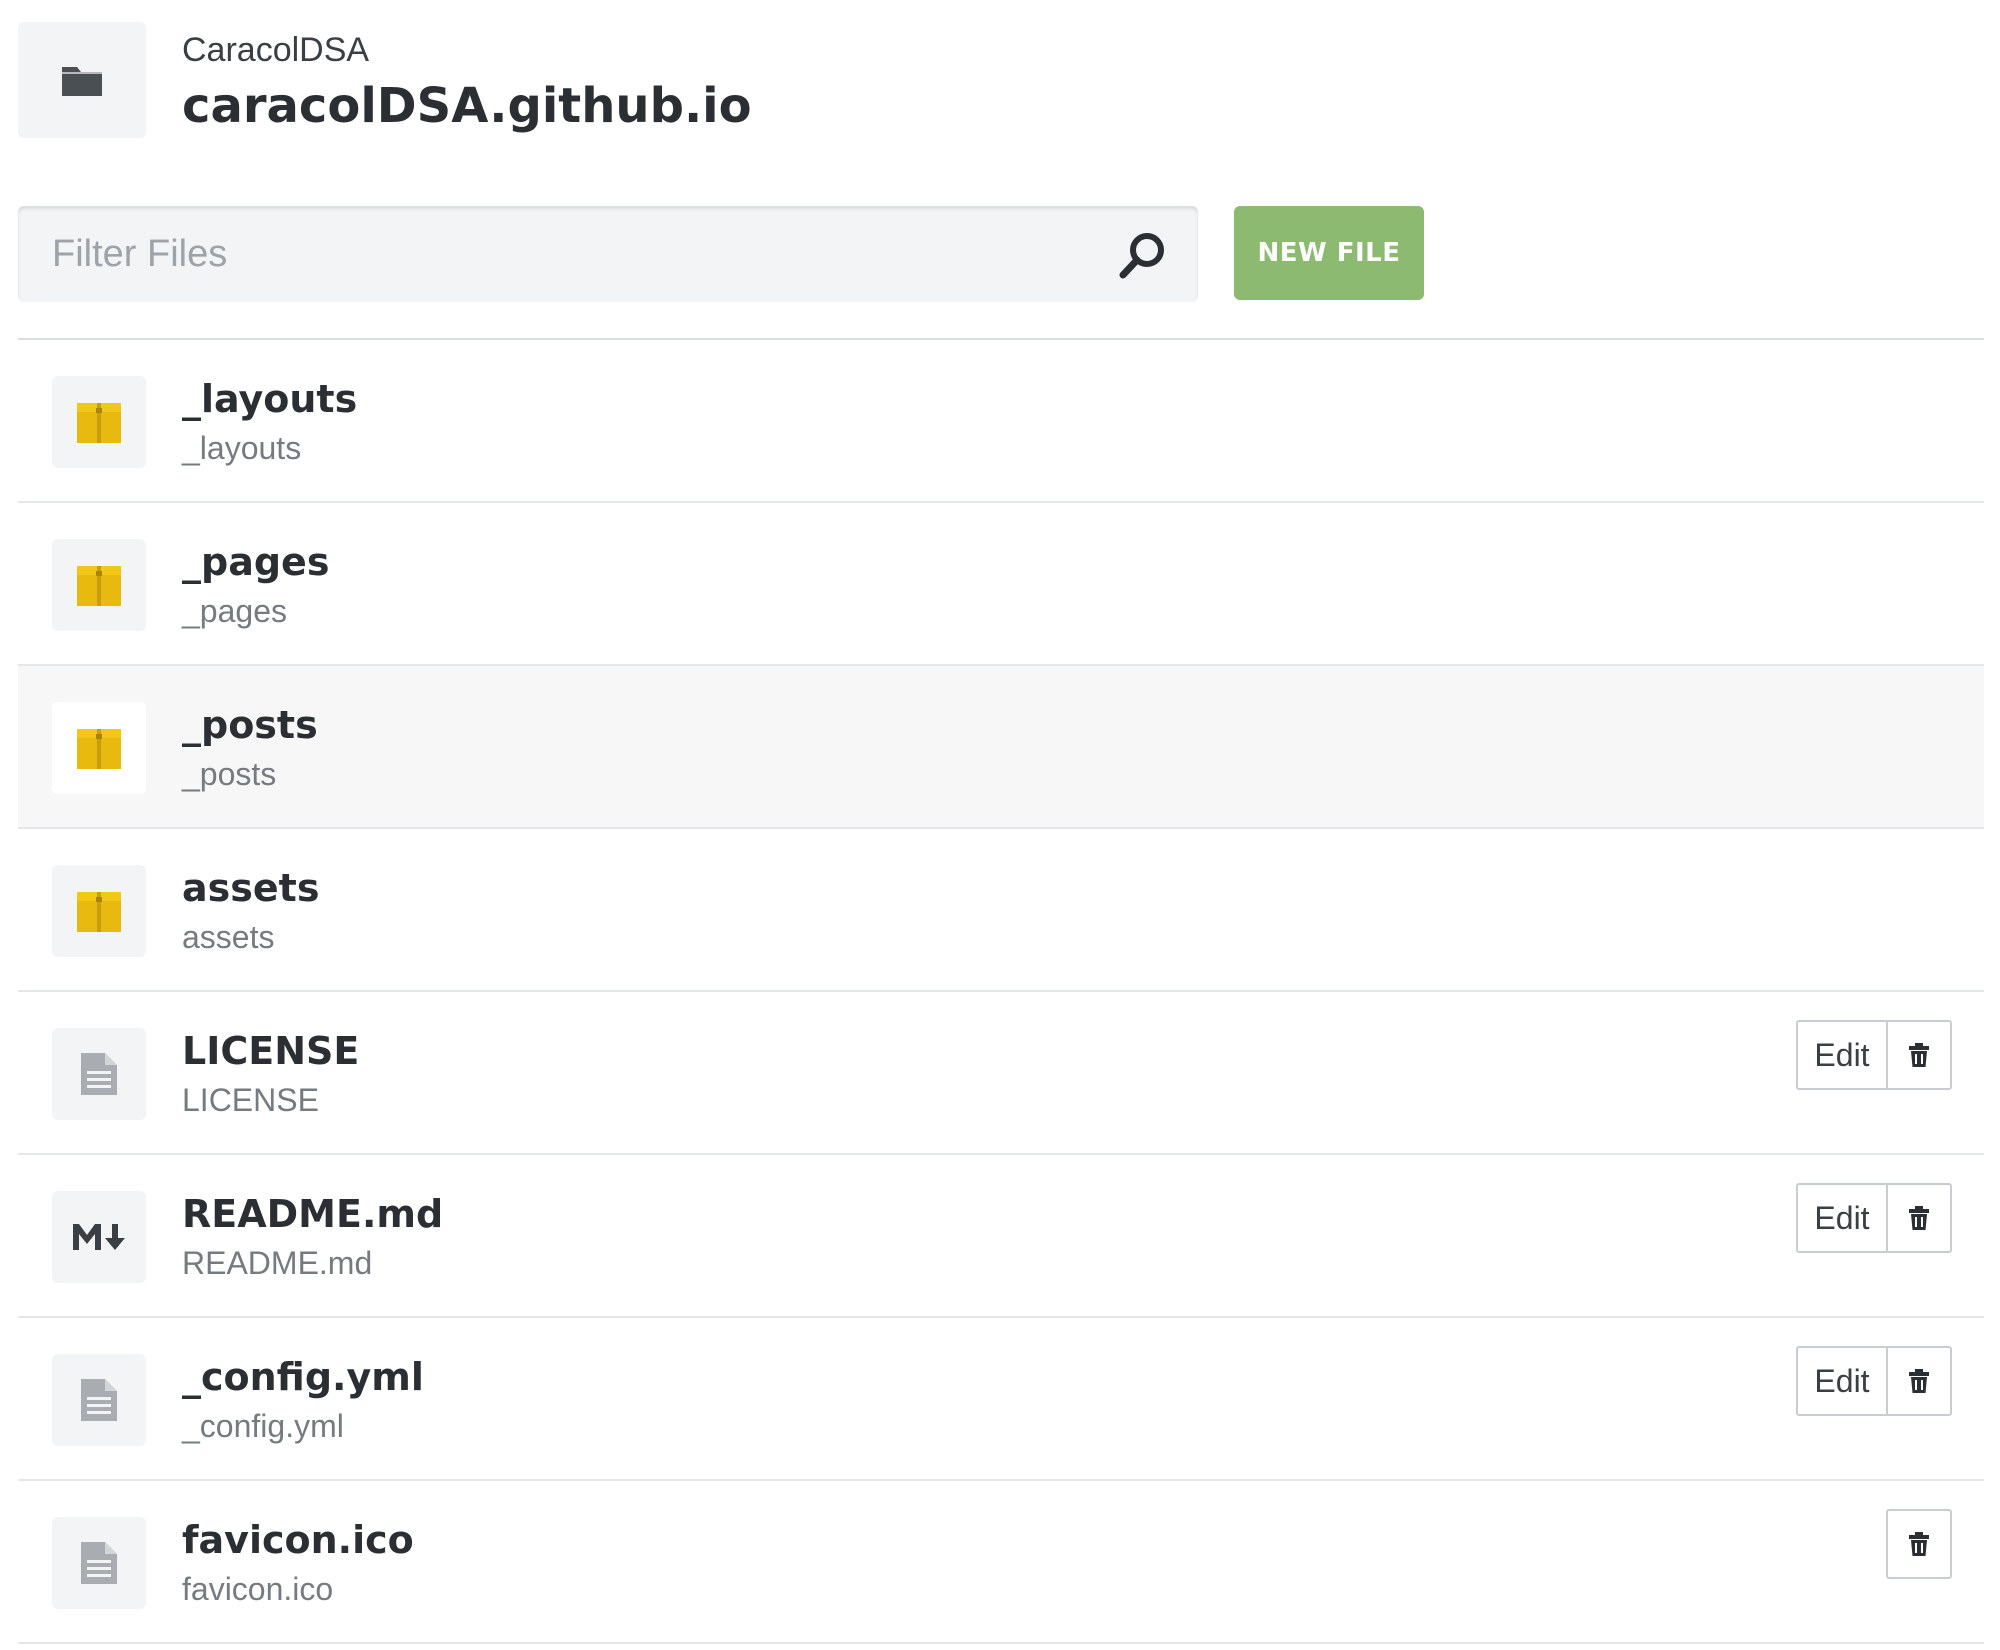 Image resolution: width=2000 pixels, height=1650 pixels. Describe the element at coordinates (312, 1214) in the screenshot. I see `file-name: README.md` at that location.